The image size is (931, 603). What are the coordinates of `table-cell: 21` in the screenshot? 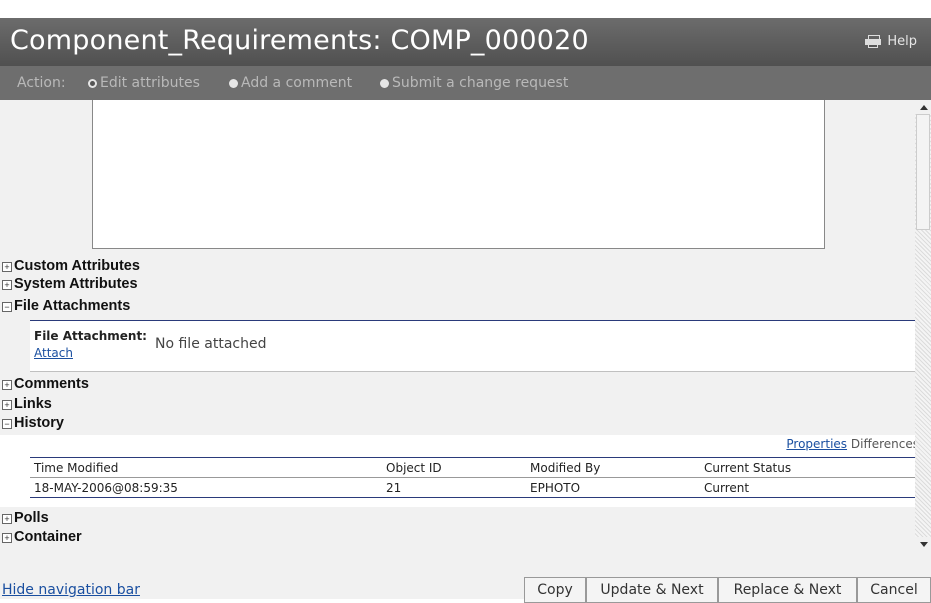 It's located at (394, 488).